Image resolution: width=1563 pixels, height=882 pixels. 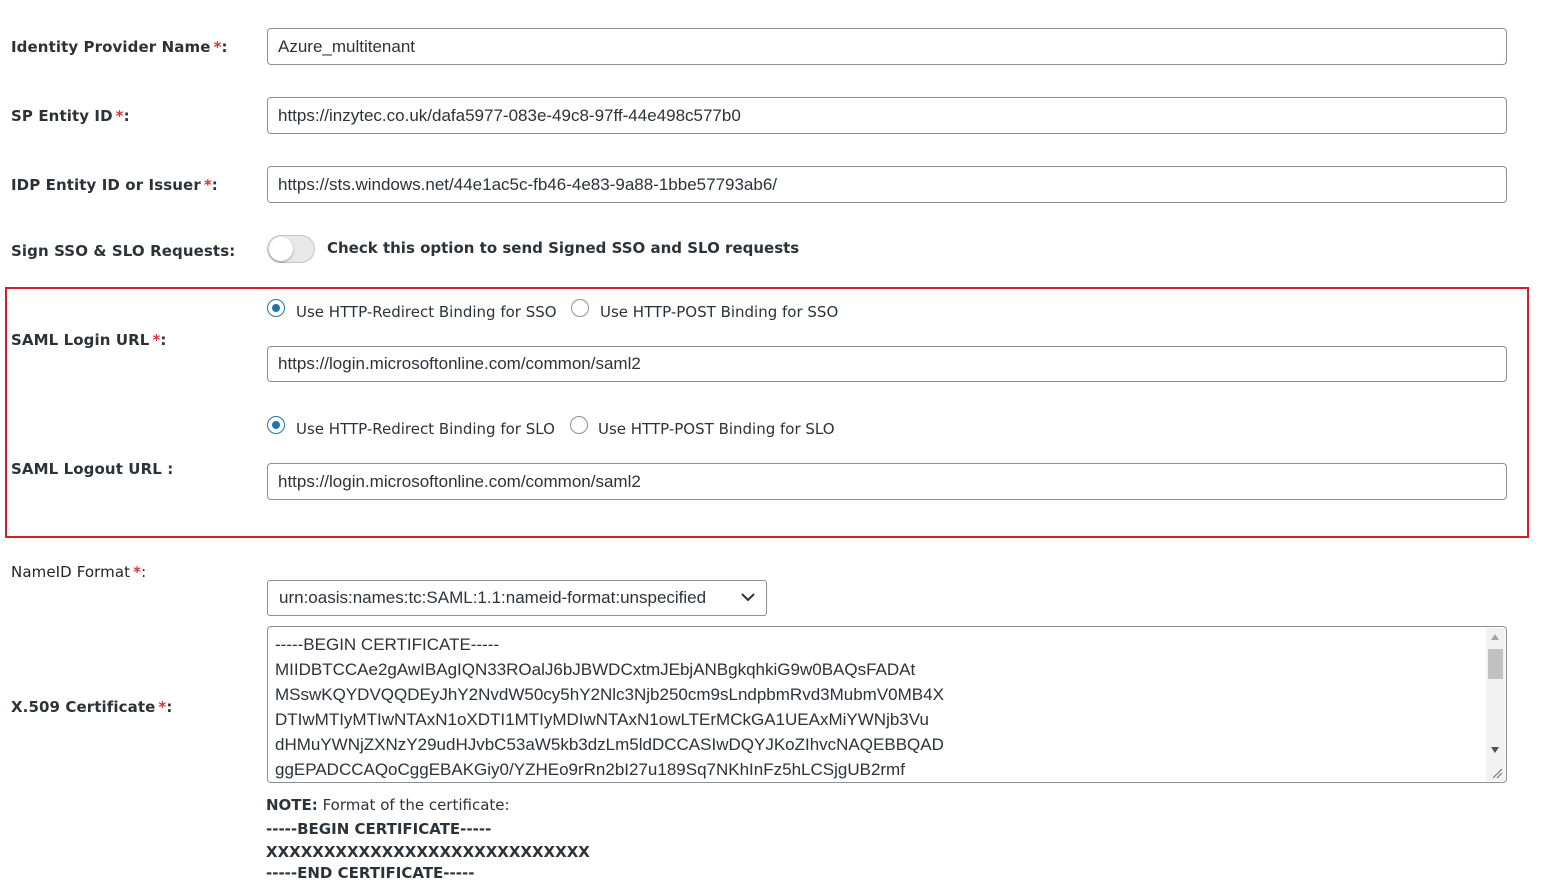 What do you see at coordinates (379, 829) in the screenshot?
I see `note-begin-line: -----BEGIN CERTIFICATE-----` at bounding box center [379, 829].